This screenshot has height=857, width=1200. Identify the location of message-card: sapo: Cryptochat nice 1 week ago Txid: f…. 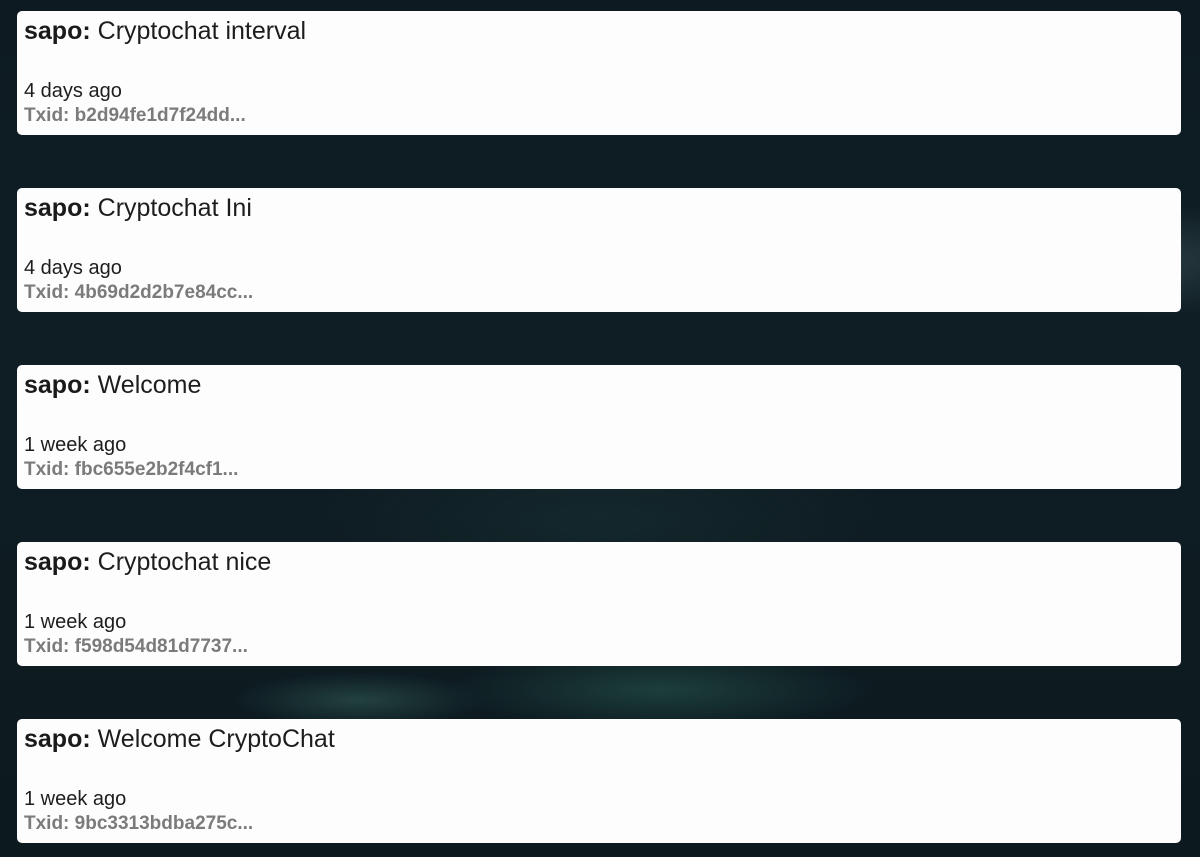
(599, 604).